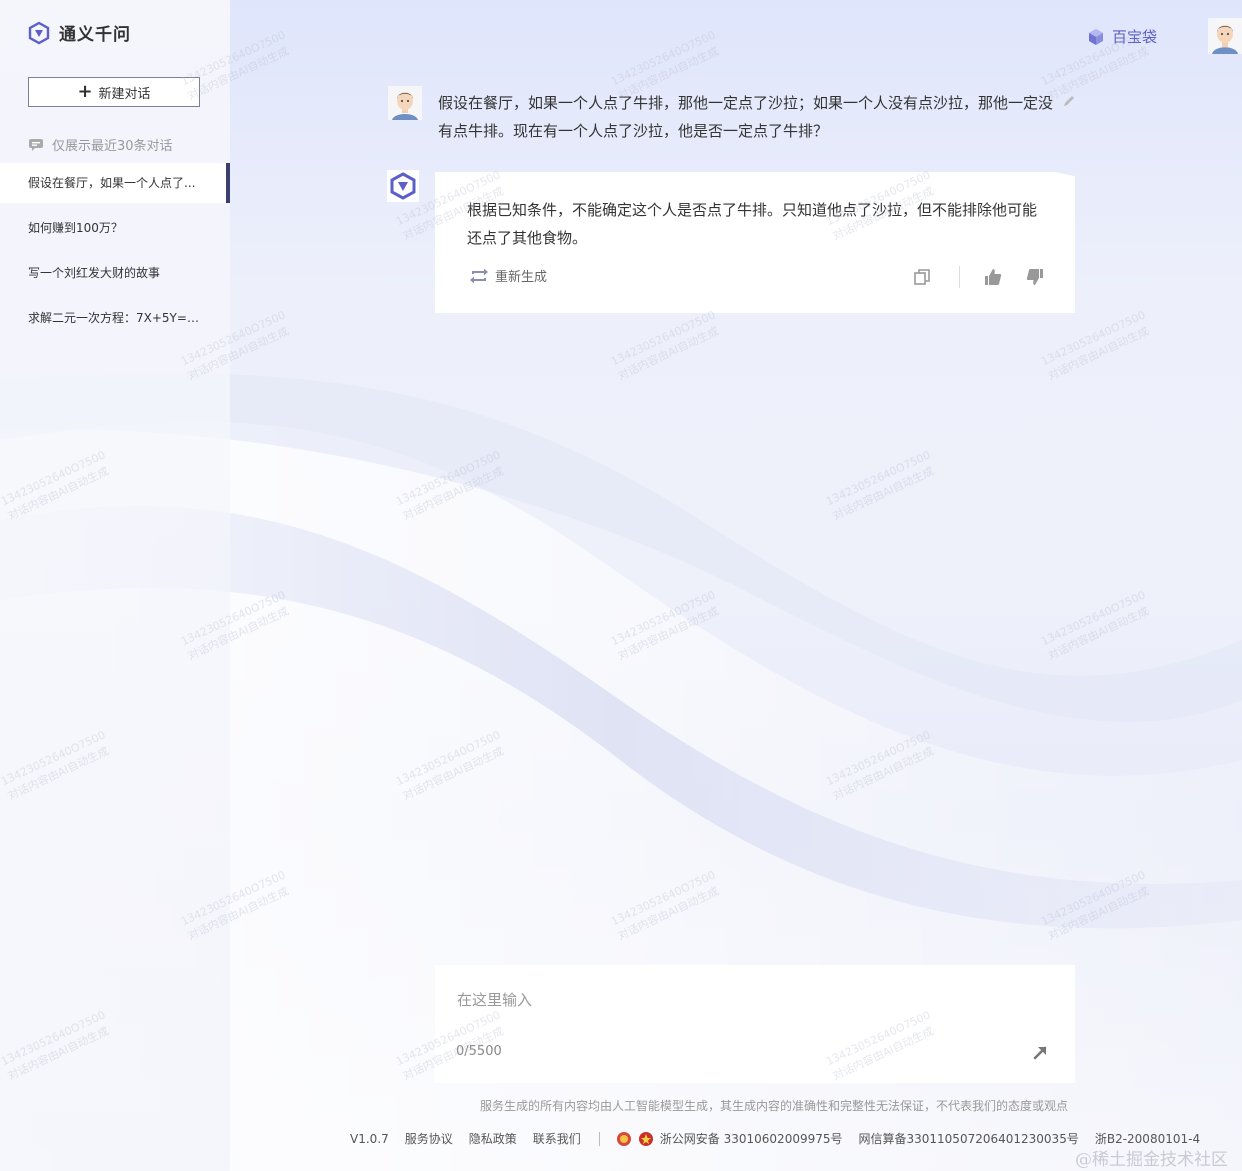 The image size is (1242, 1171). I want to click on app-logo: 通义千问, so click(79, 32).